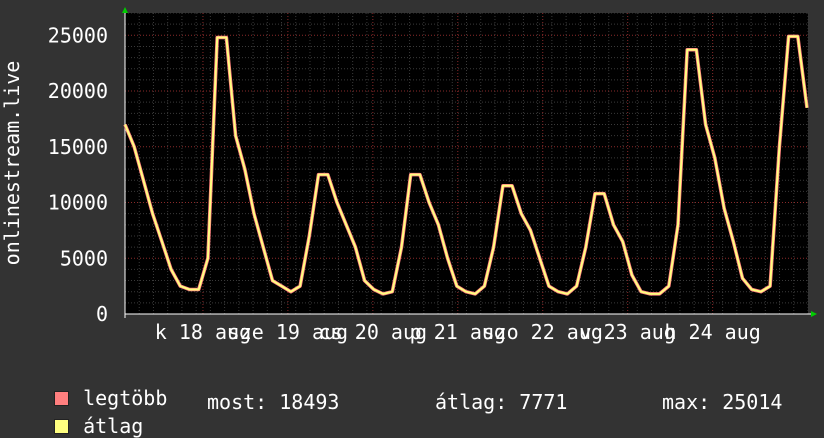 Image resolution: width=824 pixels, height=438 pixels. I want to click on x-tick-label: v 23 aug, so click(628, 332).